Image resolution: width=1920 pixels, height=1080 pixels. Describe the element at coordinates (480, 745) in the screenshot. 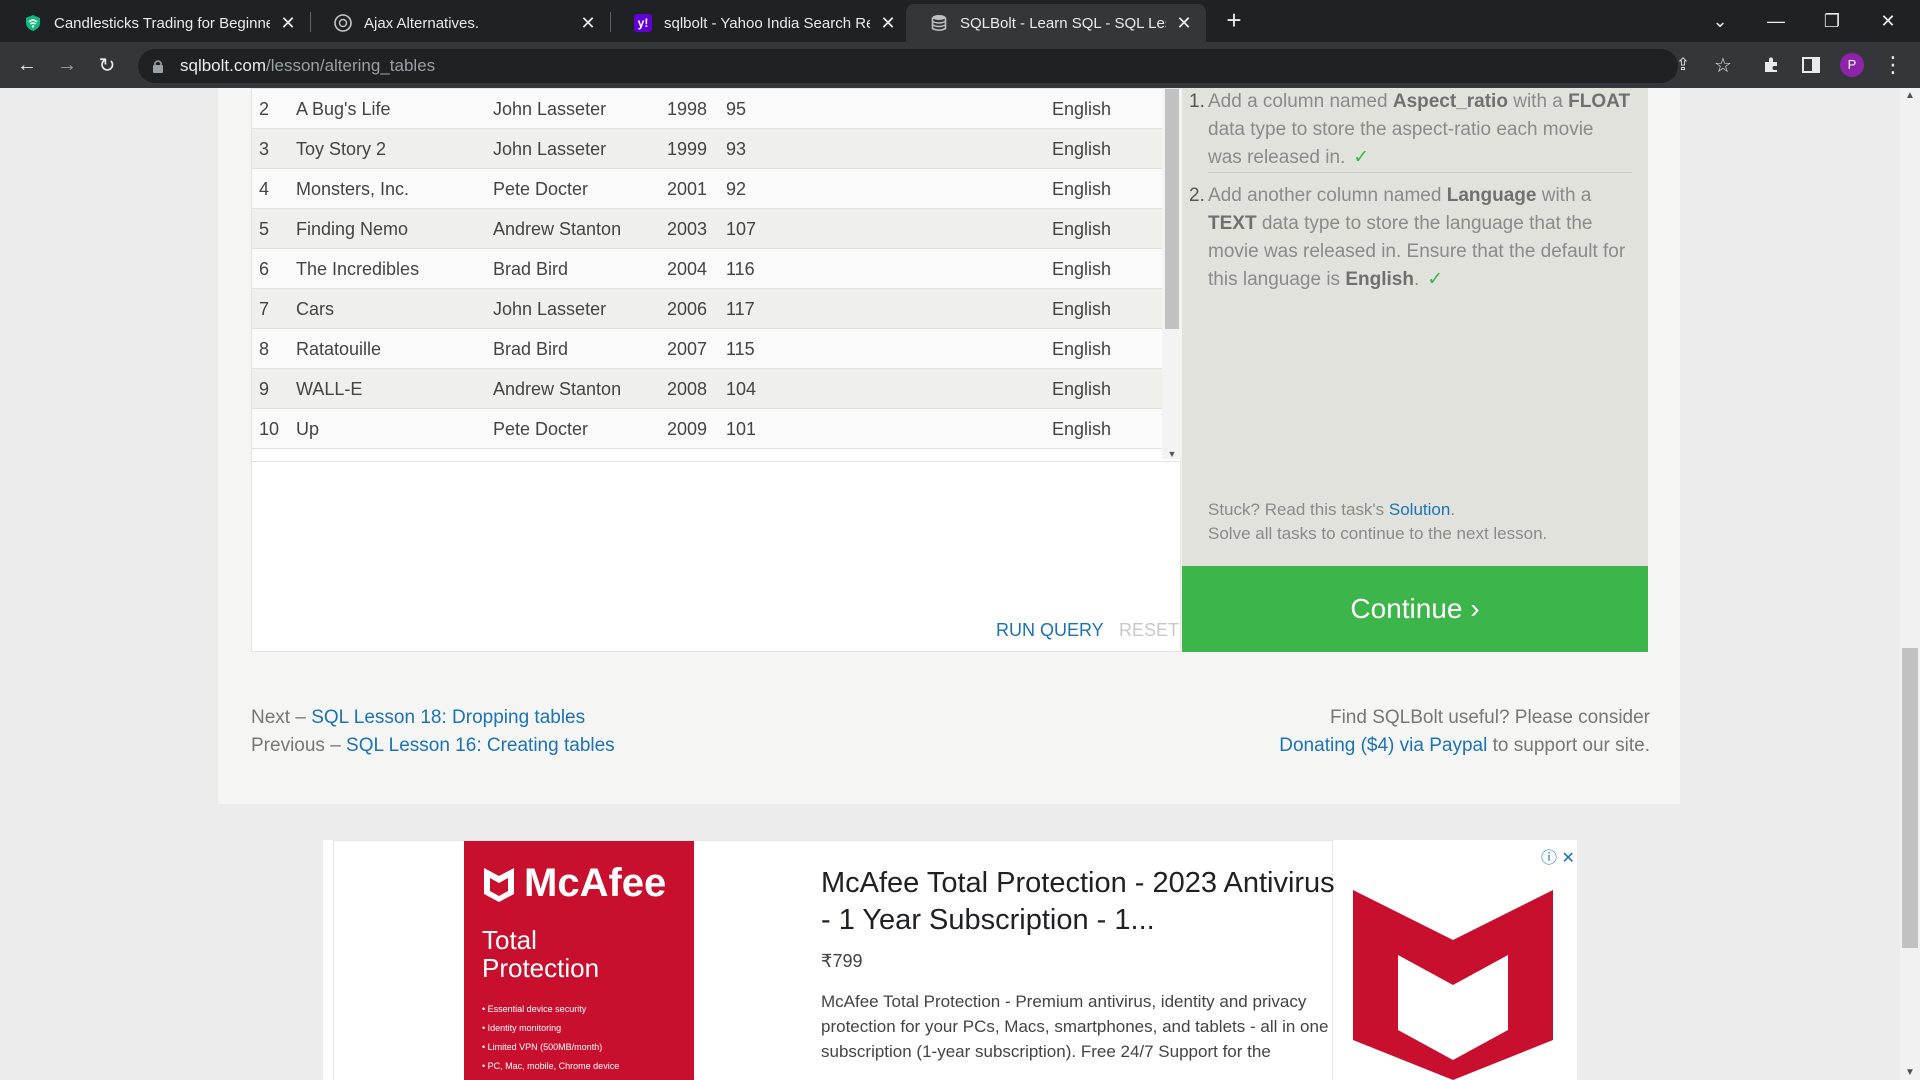

I see `previous-lesson-link: SQL Lesson 16: Creating tables` at that location.